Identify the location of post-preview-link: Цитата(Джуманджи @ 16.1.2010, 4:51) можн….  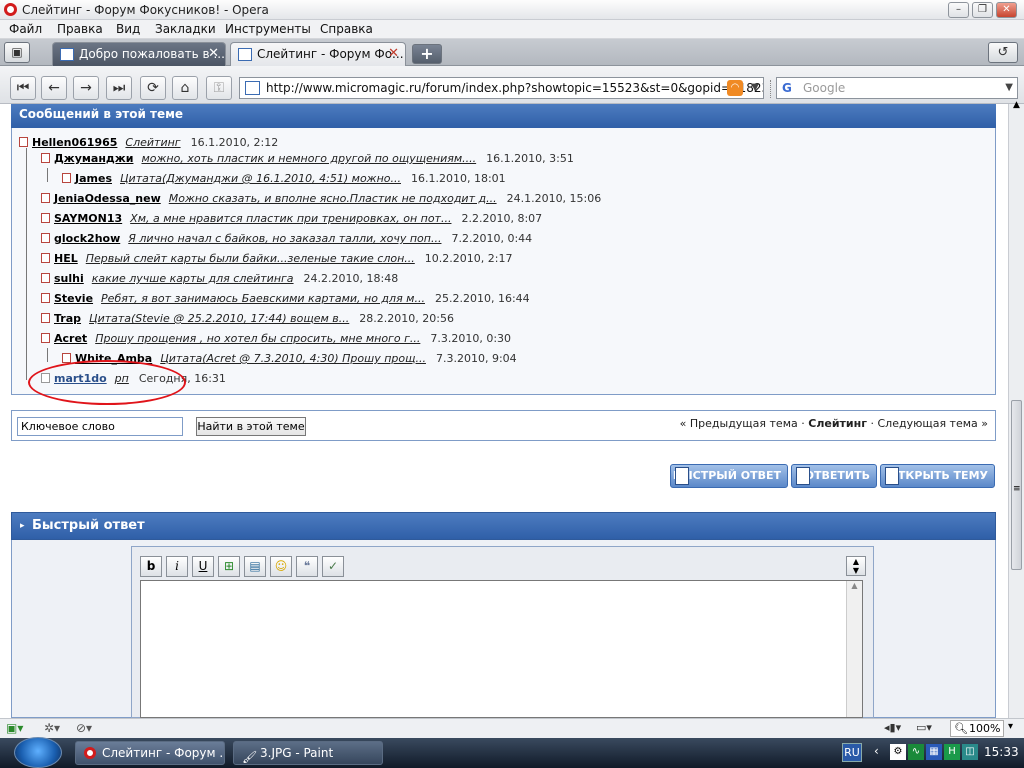
(260, 178).